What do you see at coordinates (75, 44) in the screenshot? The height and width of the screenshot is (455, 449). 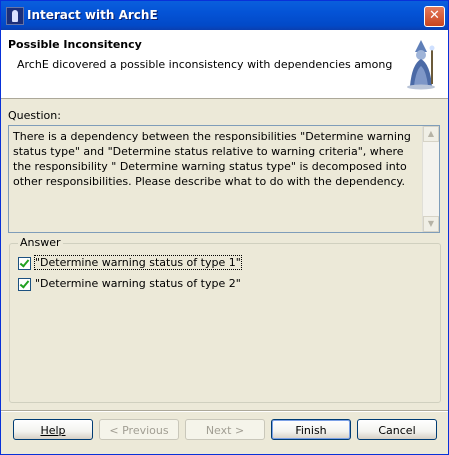 I see `header-title: Possible Inconsitency` at bounding box center [75, 44].